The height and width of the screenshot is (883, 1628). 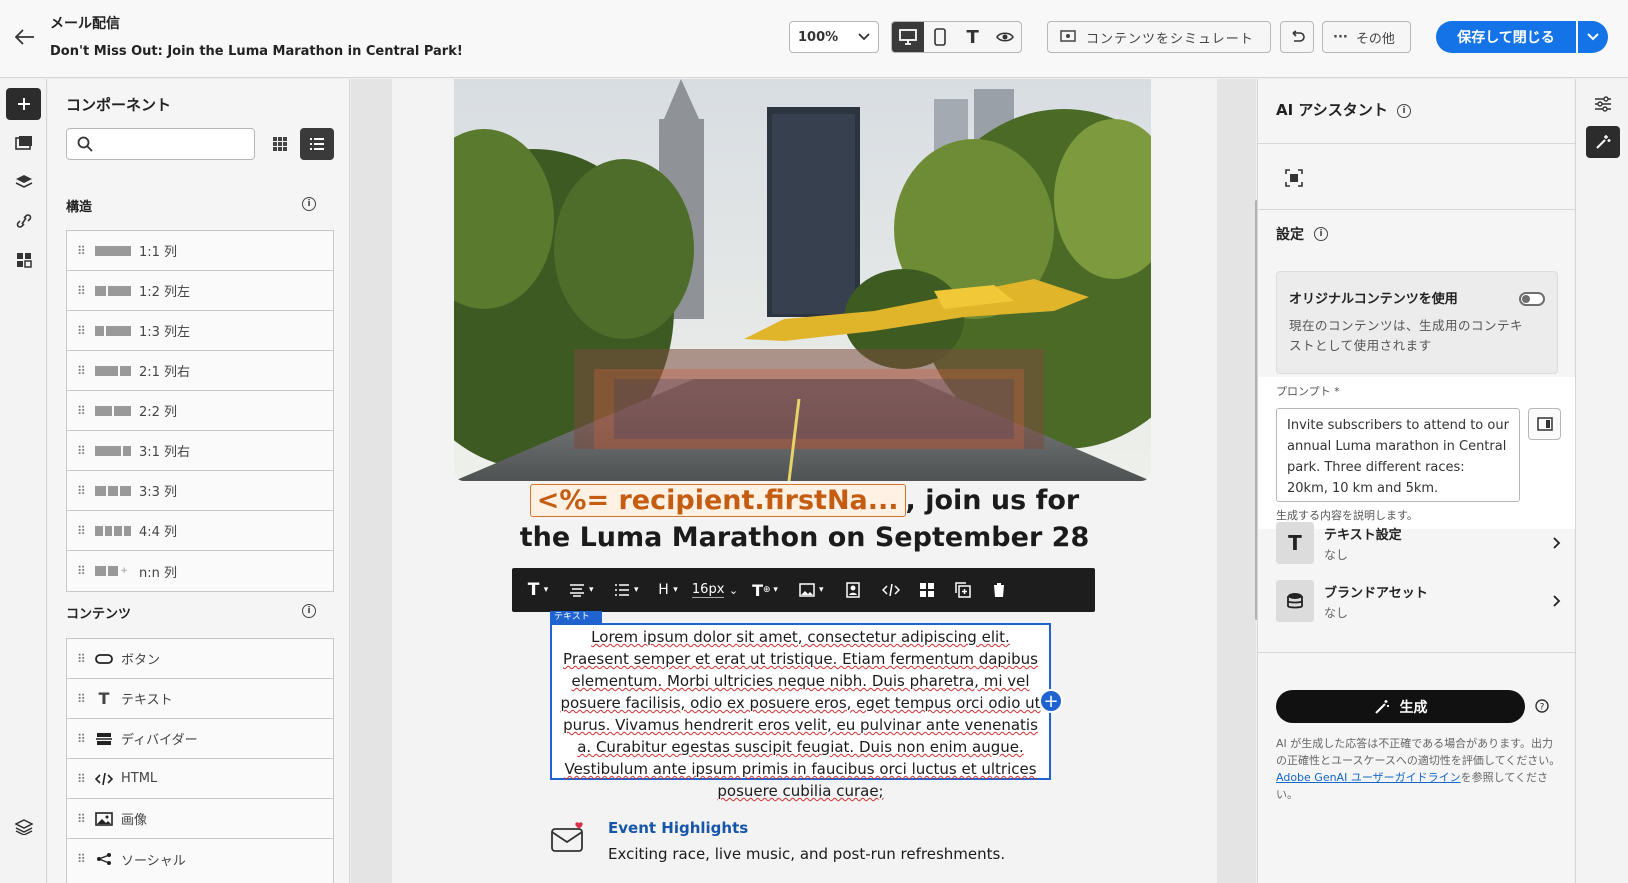 I want to click on text-settings-row: T テキスト設定 なし, so click(x=1418, y=543).